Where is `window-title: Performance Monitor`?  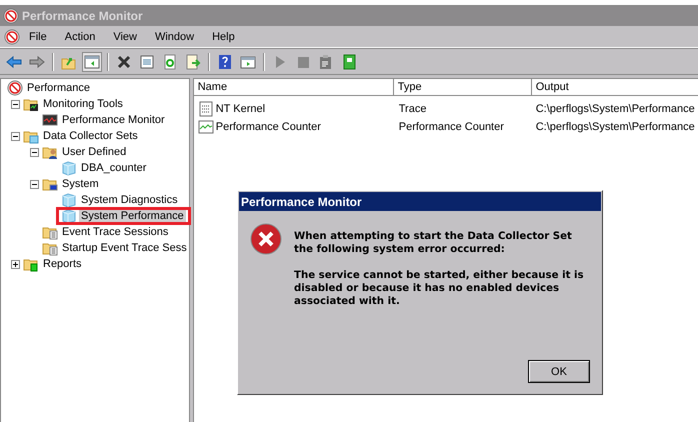
window-title: Performance Monitor is located at coordinates (82, 16).